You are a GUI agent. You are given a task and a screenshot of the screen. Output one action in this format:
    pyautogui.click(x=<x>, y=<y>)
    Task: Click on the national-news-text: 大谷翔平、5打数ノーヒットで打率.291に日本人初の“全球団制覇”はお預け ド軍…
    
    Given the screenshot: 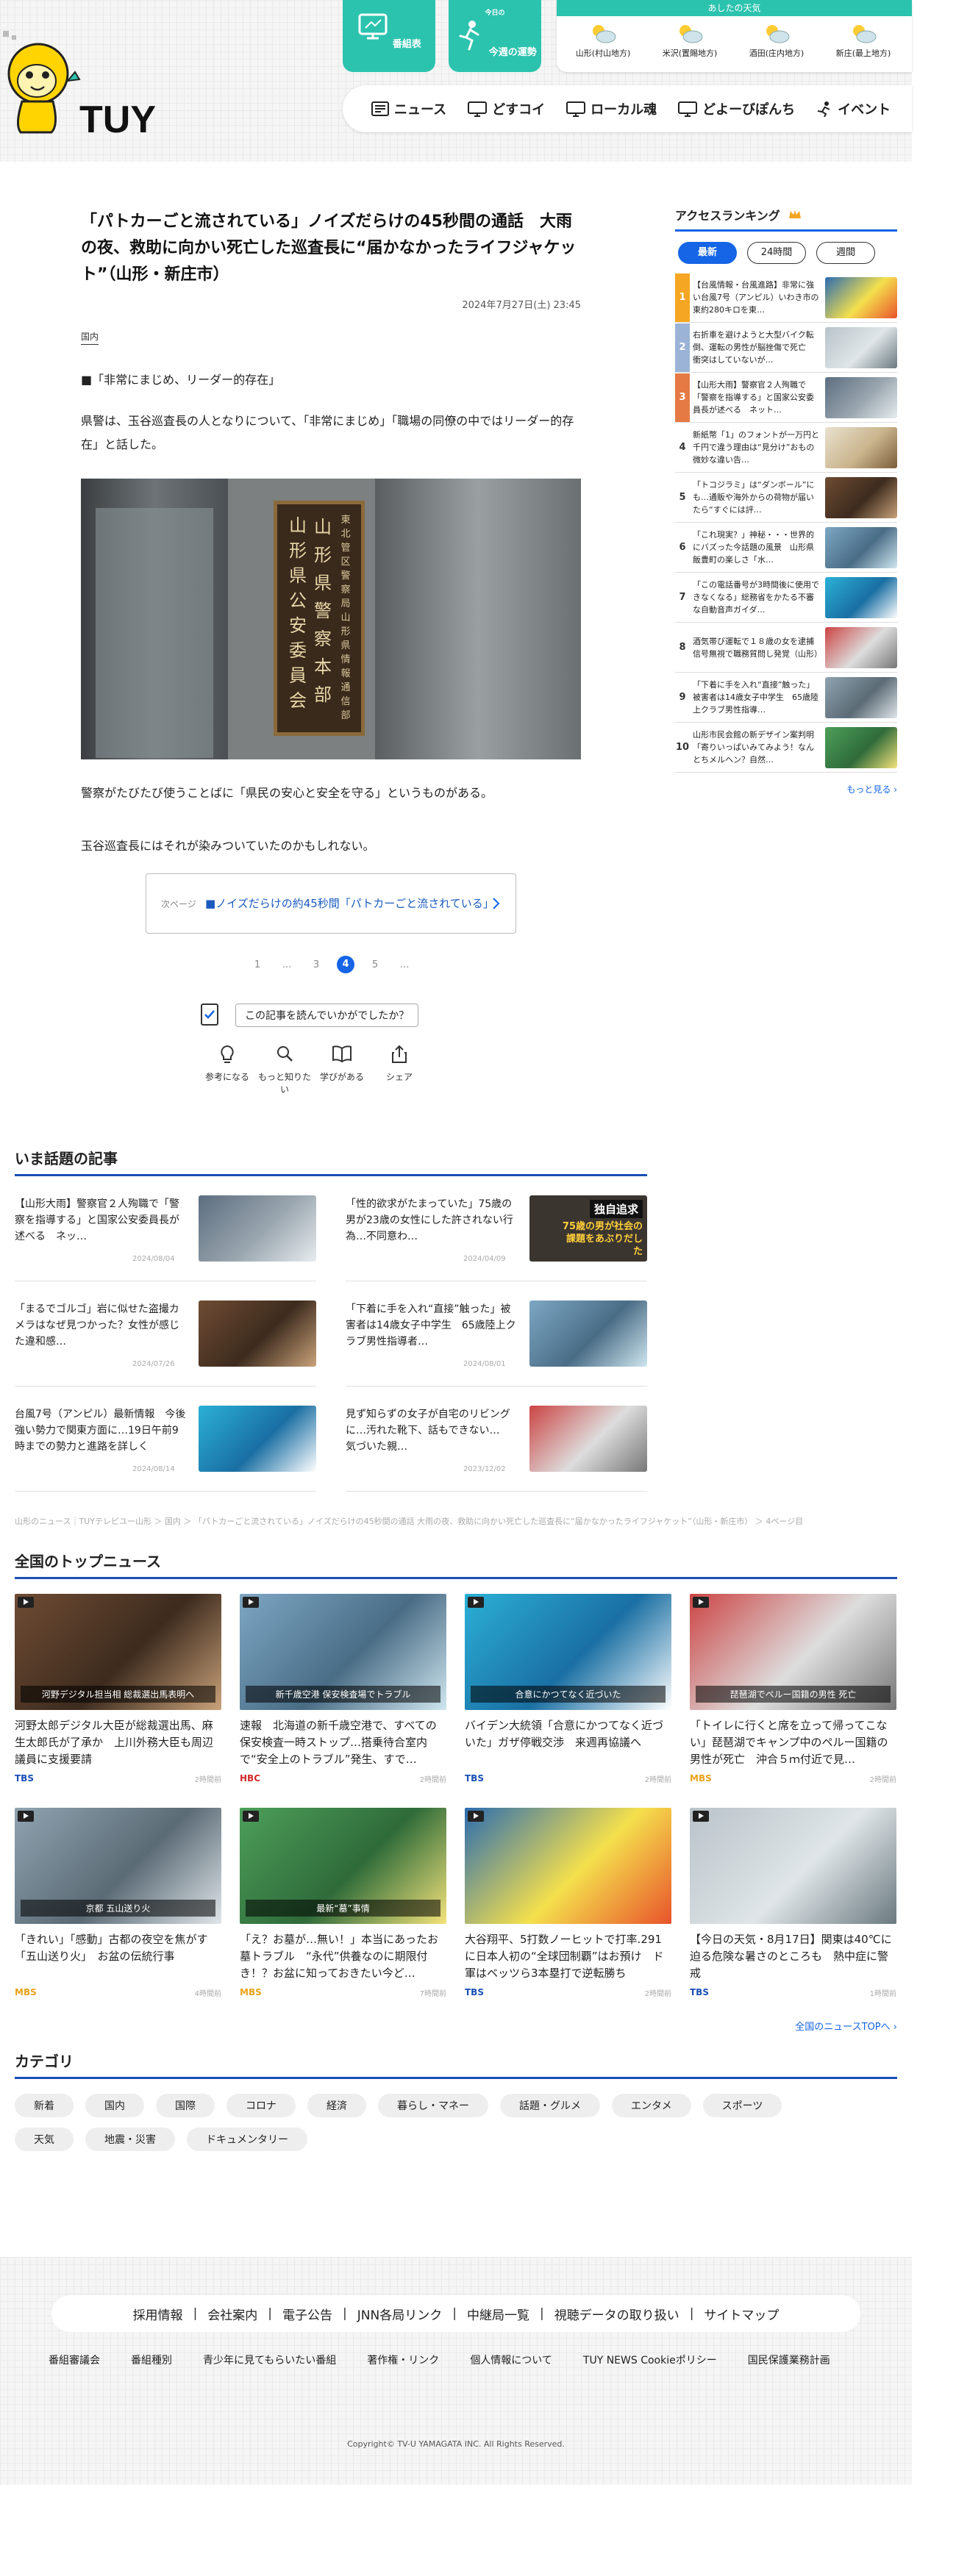 What is the action you would take?
    pyautogui.click(x=564, y=1957)
    